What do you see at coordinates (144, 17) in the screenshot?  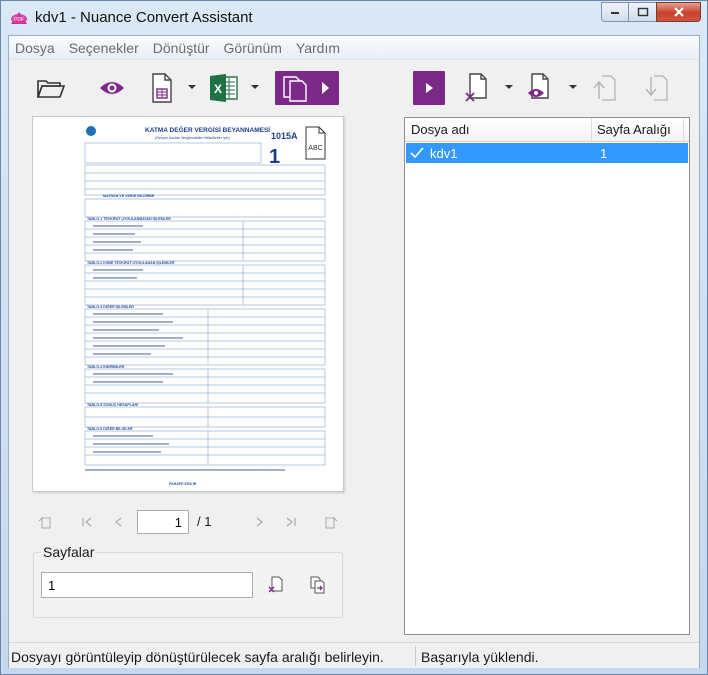 I see `window-title: kdv1 - Nuance Convert Assistant` at bounding box center [144, 17].